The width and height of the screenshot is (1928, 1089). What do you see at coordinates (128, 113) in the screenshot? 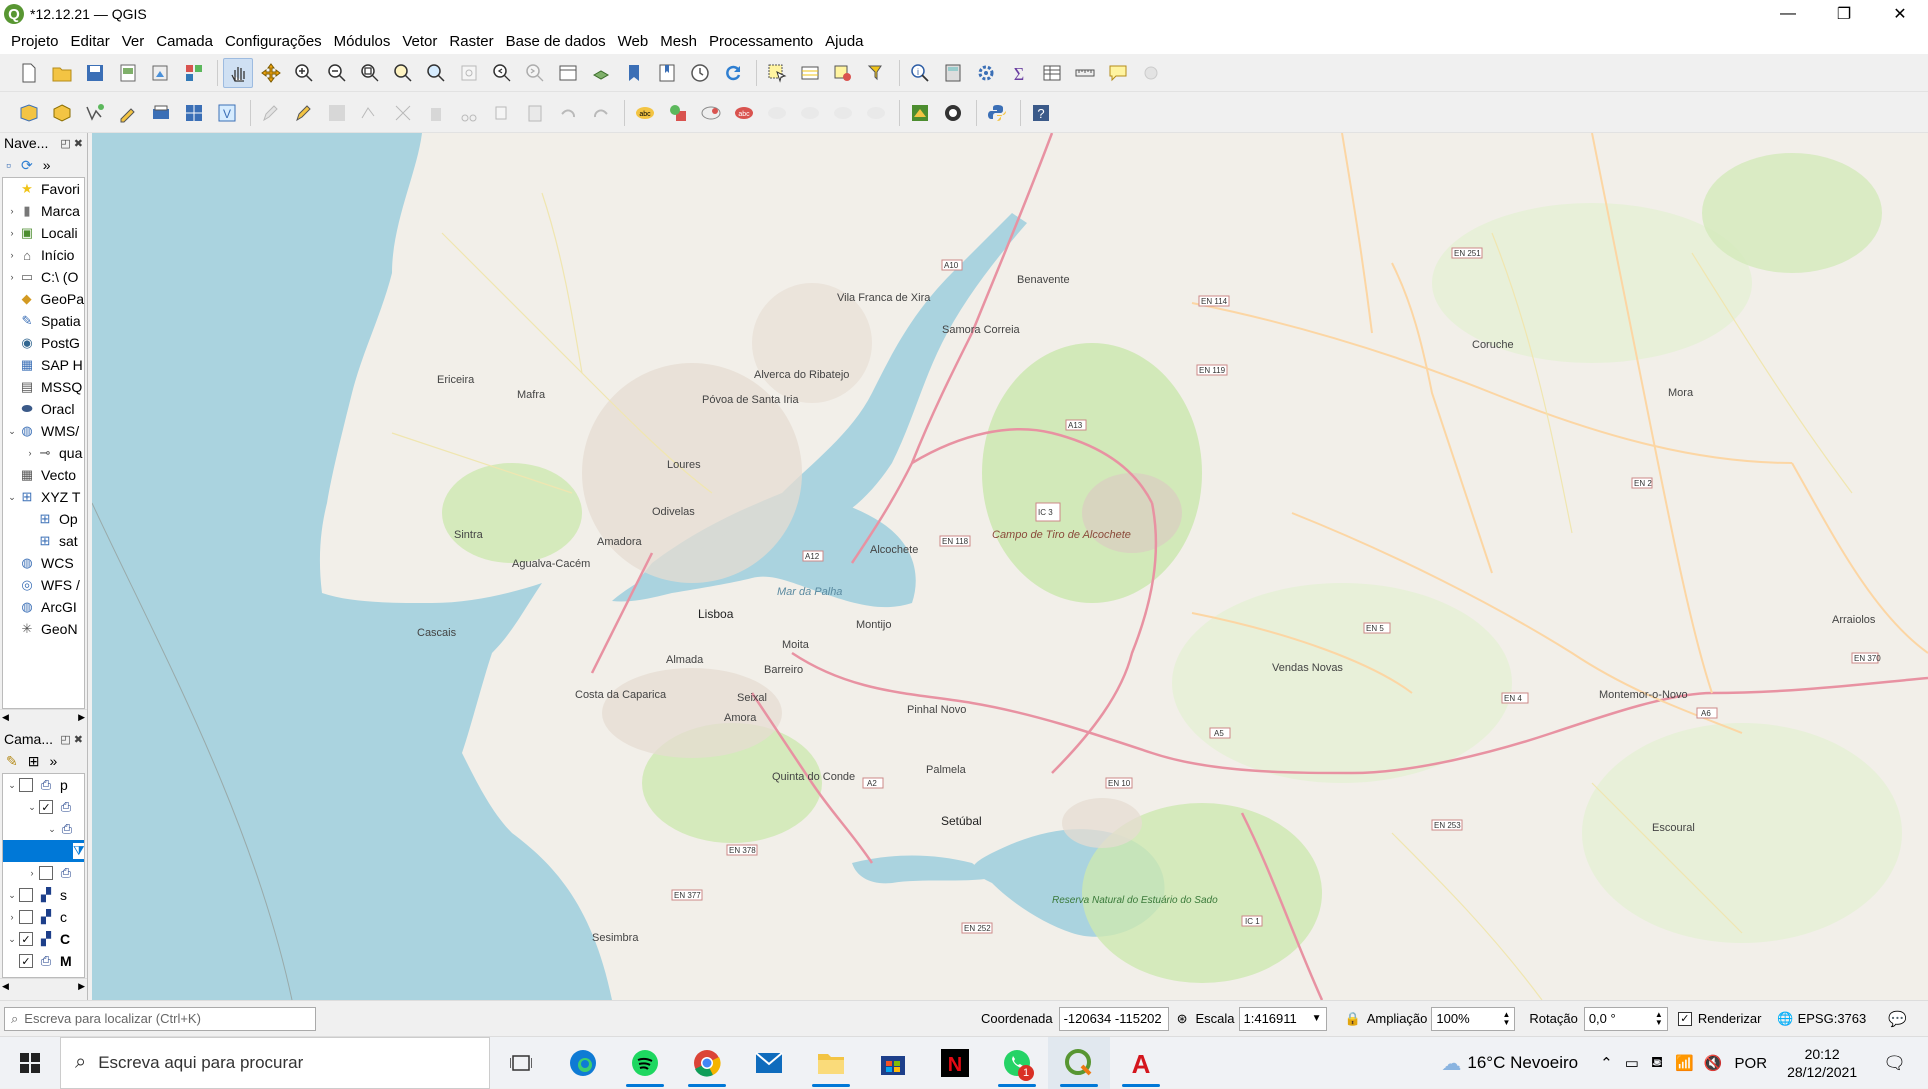
I see `new-temporary-layer-button` at bounding box center [128, 113].